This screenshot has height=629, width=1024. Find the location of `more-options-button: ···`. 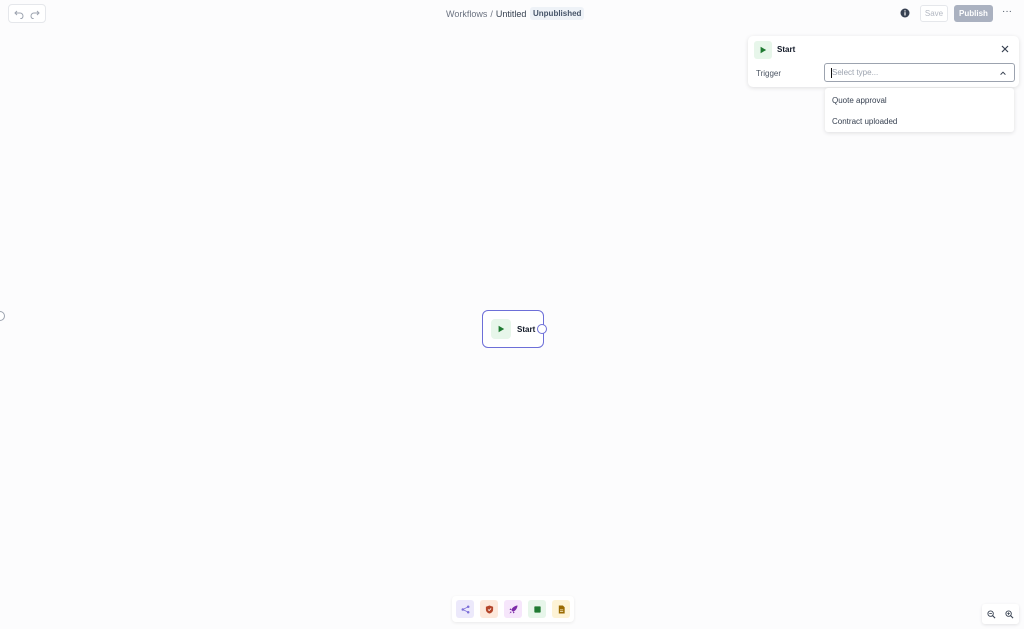

more-options-button: ··· is located at coordinates (1007, 13).